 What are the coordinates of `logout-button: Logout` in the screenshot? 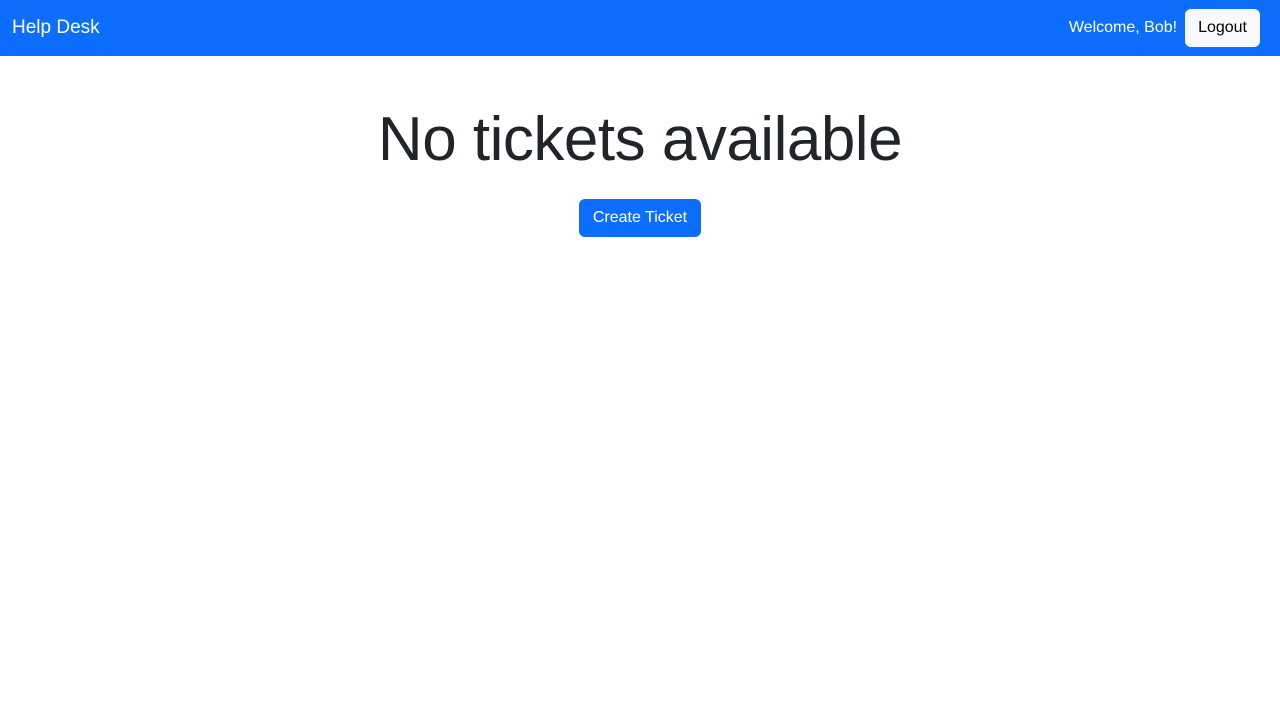 It's located at (1222, 28).